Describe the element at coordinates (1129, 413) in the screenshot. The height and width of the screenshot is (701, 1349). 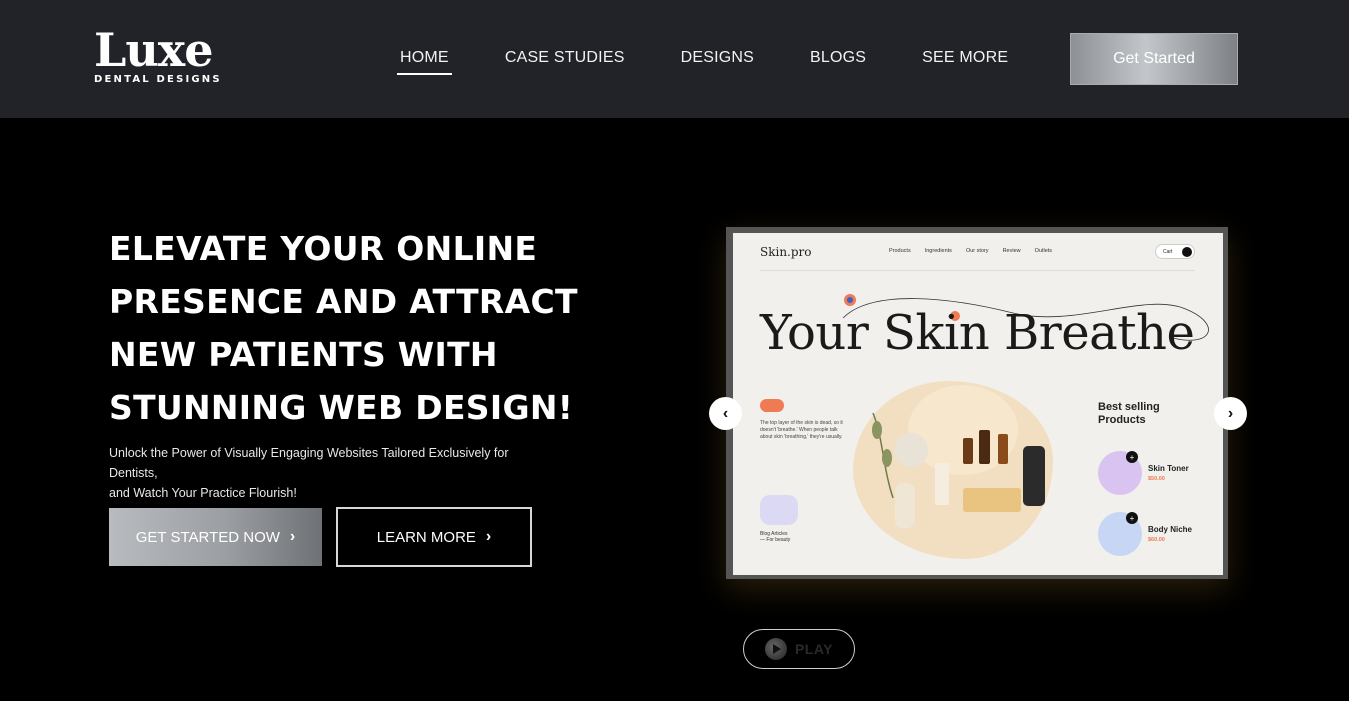
I see `mockup-best-selling-heading: Best selling Products` at that location.